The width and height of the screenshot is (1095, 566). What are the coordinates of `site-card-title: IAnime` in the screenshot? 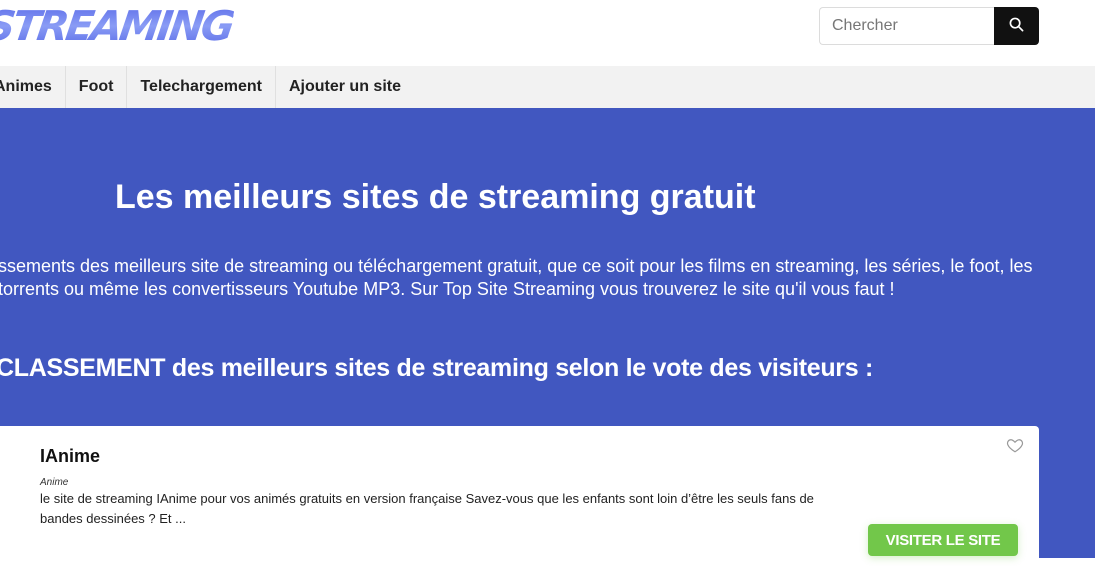 It's located at (70, 456).